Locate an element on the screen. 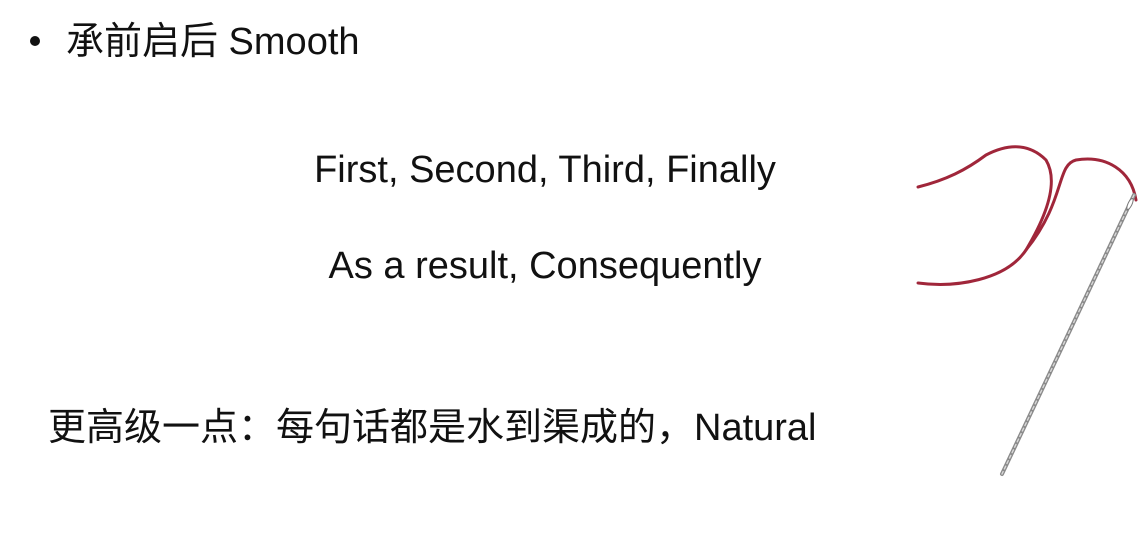 The image size is (1144, 548). thread-loop-icon is located at coordinates (1081, 204).